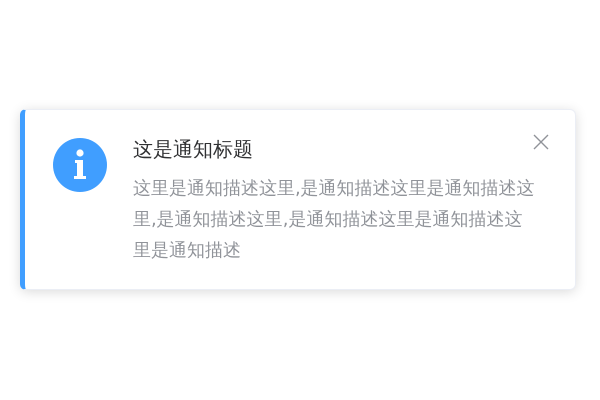 This screenshot has height=400, width=600. What do you see at coordinates (193, 149) in the screenshot?
I see `notification-title: 这是通知标题` at bounding box center [193, 149].